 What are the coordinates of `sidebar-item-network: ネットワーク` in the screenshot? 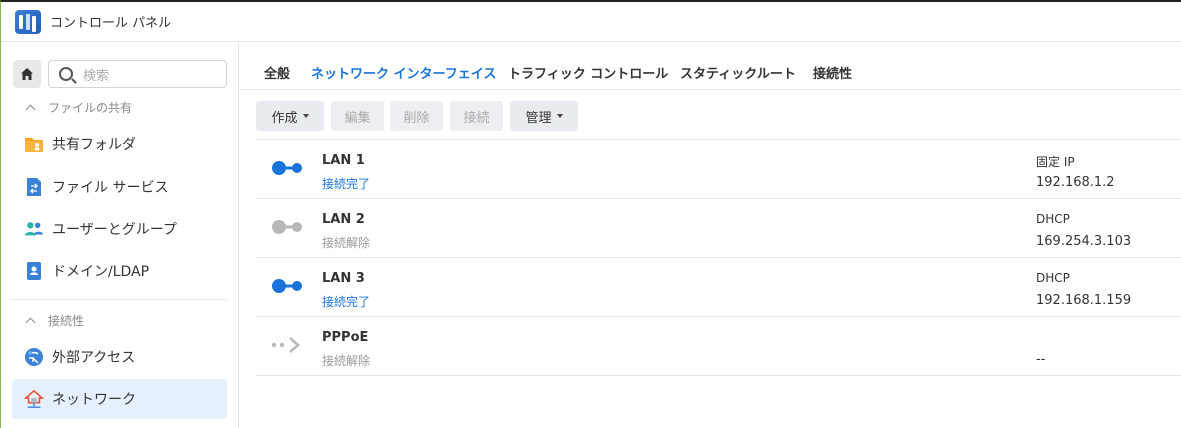 It's located at (119, 399).